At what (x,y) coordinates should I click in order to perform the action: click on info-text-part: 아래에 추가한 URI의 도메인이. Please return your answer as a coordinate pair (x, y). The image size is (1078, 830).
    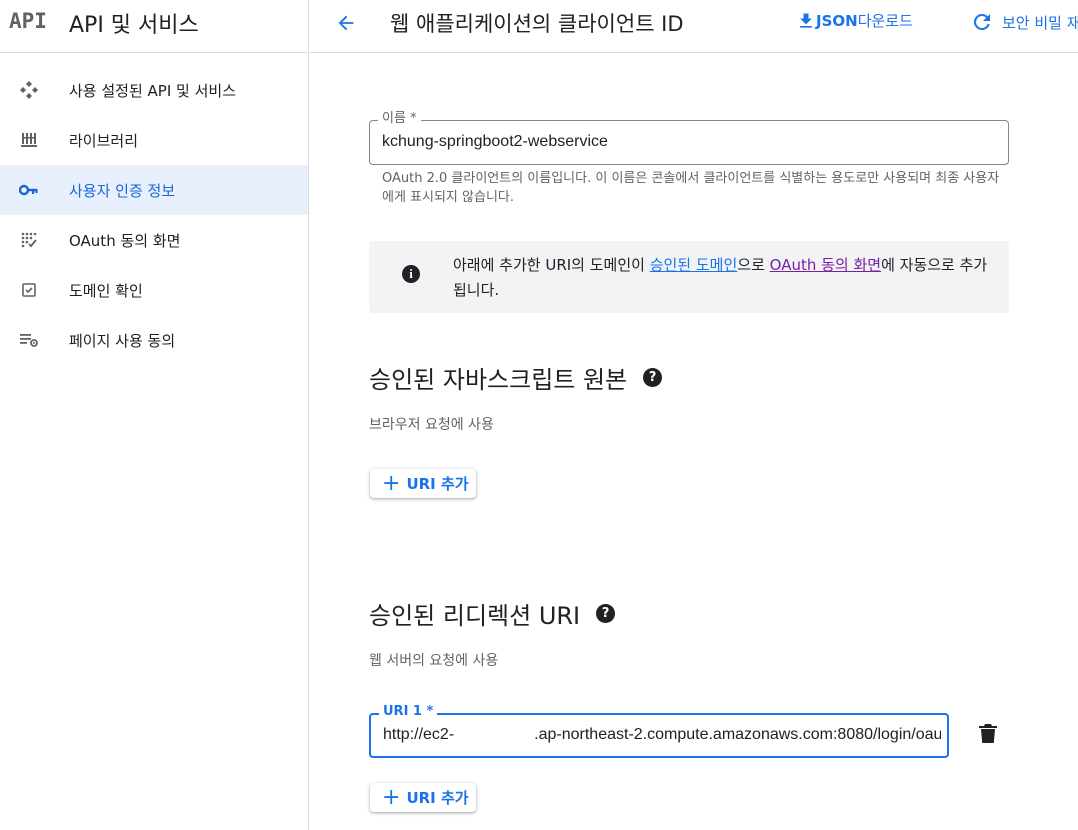
    Looking at the image, I should click on (551, 265).